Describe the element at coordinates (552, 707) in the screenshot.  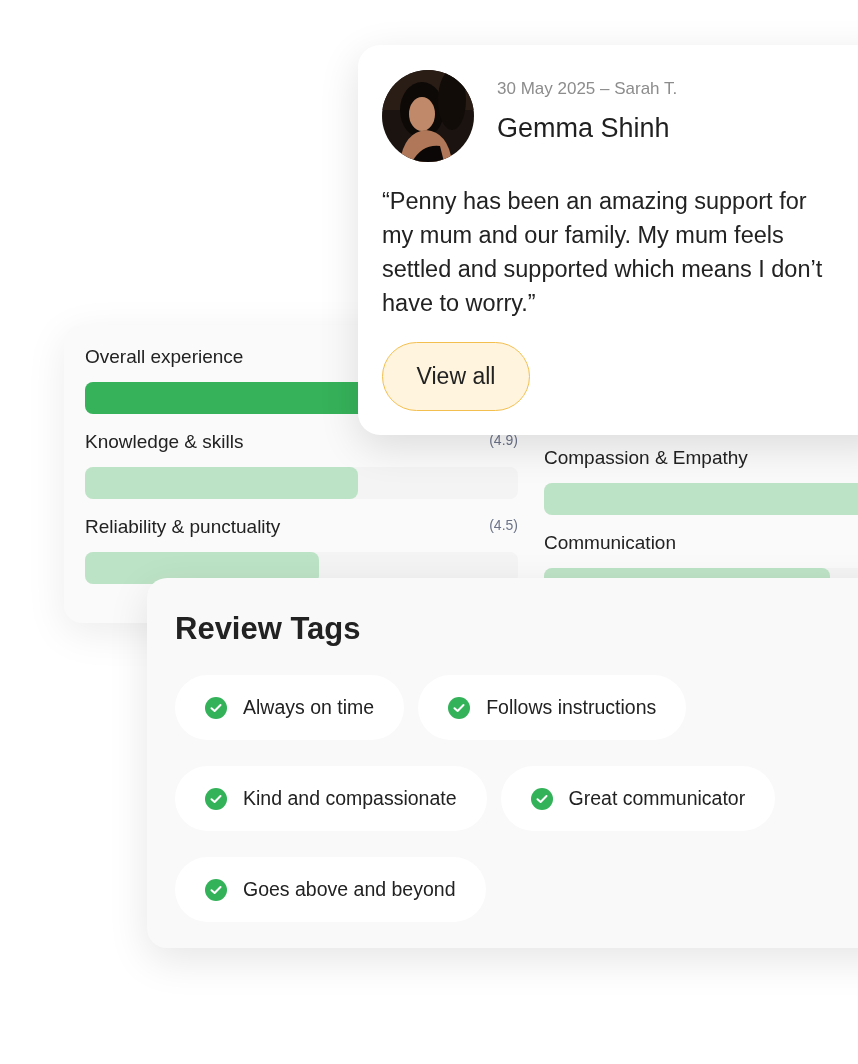
I see `review-tag: Follows instructions` at that location.